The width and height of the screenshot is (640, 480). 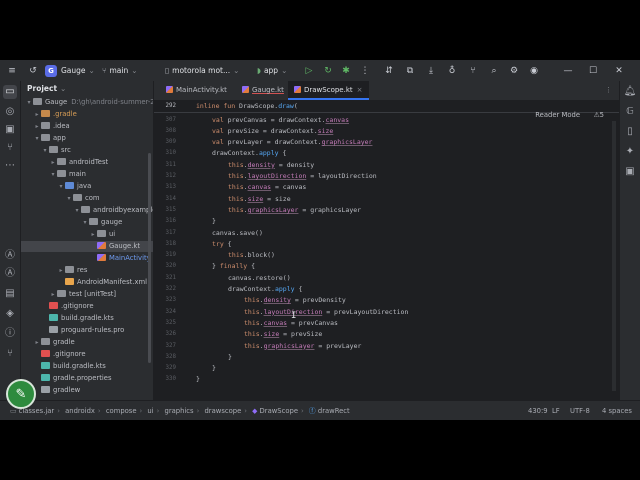 I want to click on more-actions-button: ⋮, so click(x=365, y=70).